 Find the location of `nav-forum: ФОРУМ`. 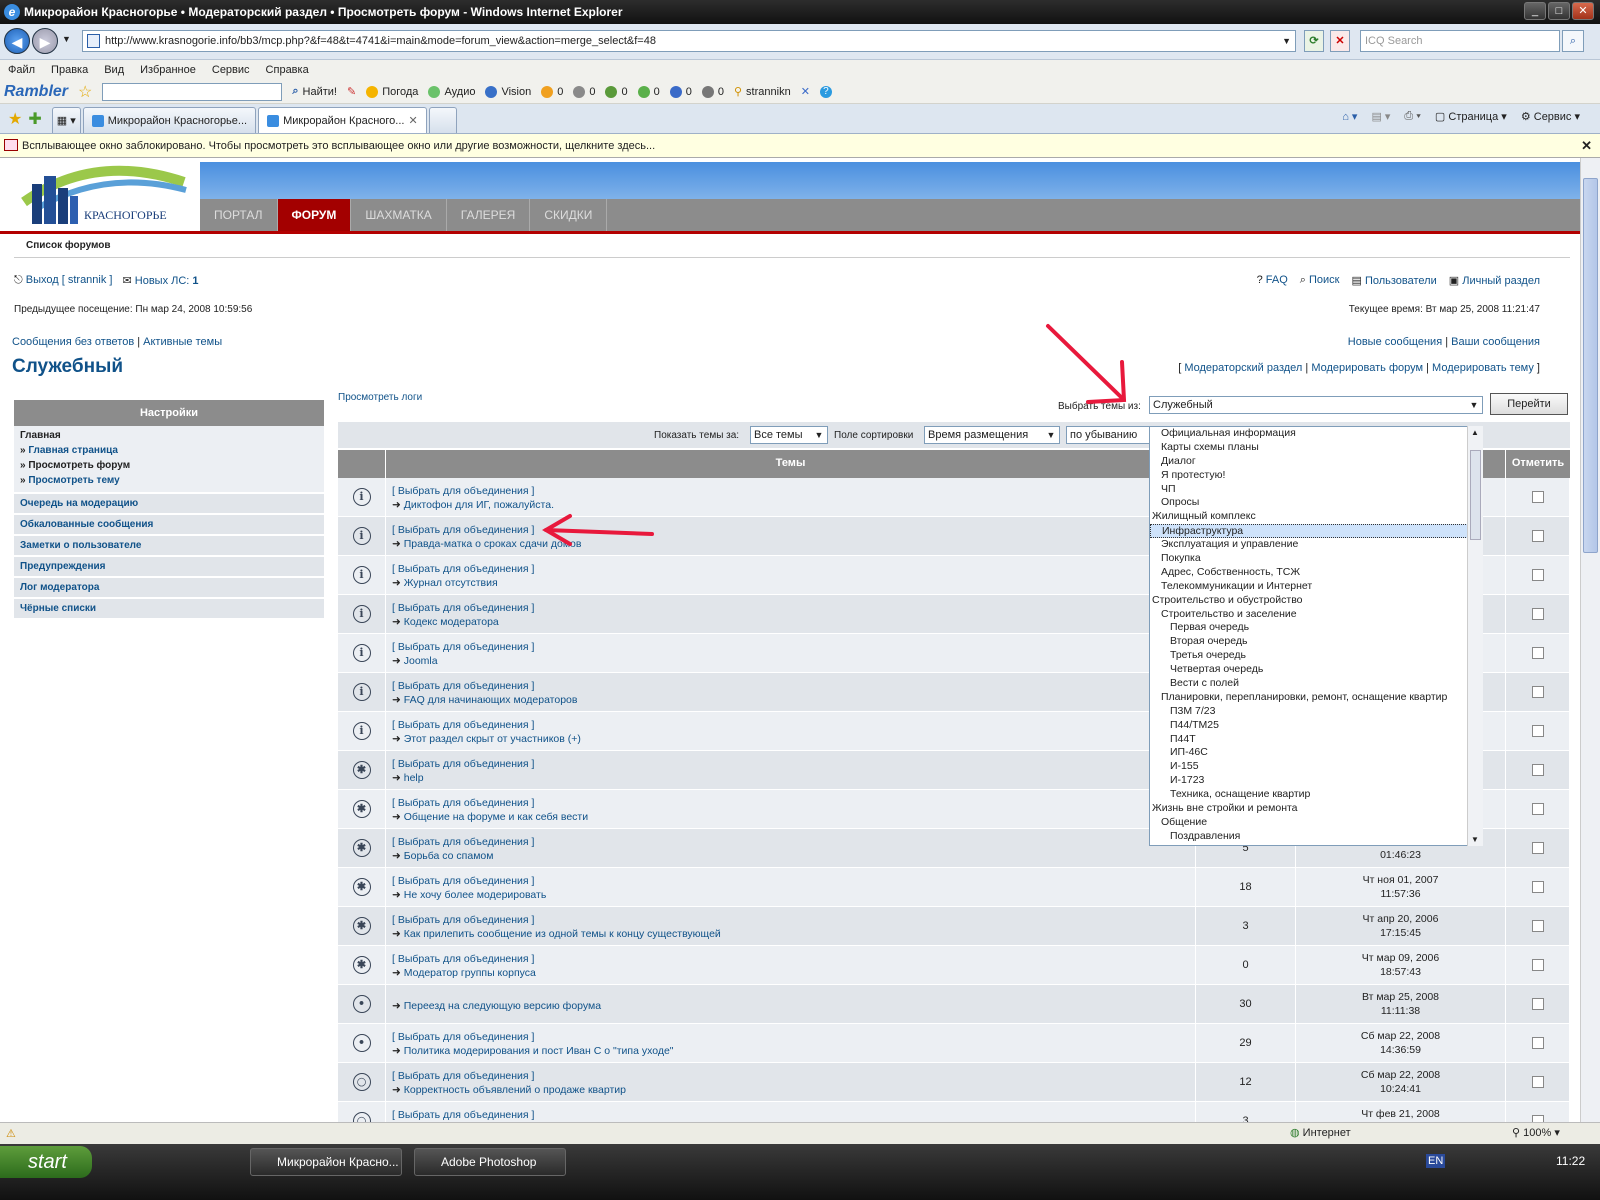

nav-forum: ФОРУМ is located at coordinates (314, 215).